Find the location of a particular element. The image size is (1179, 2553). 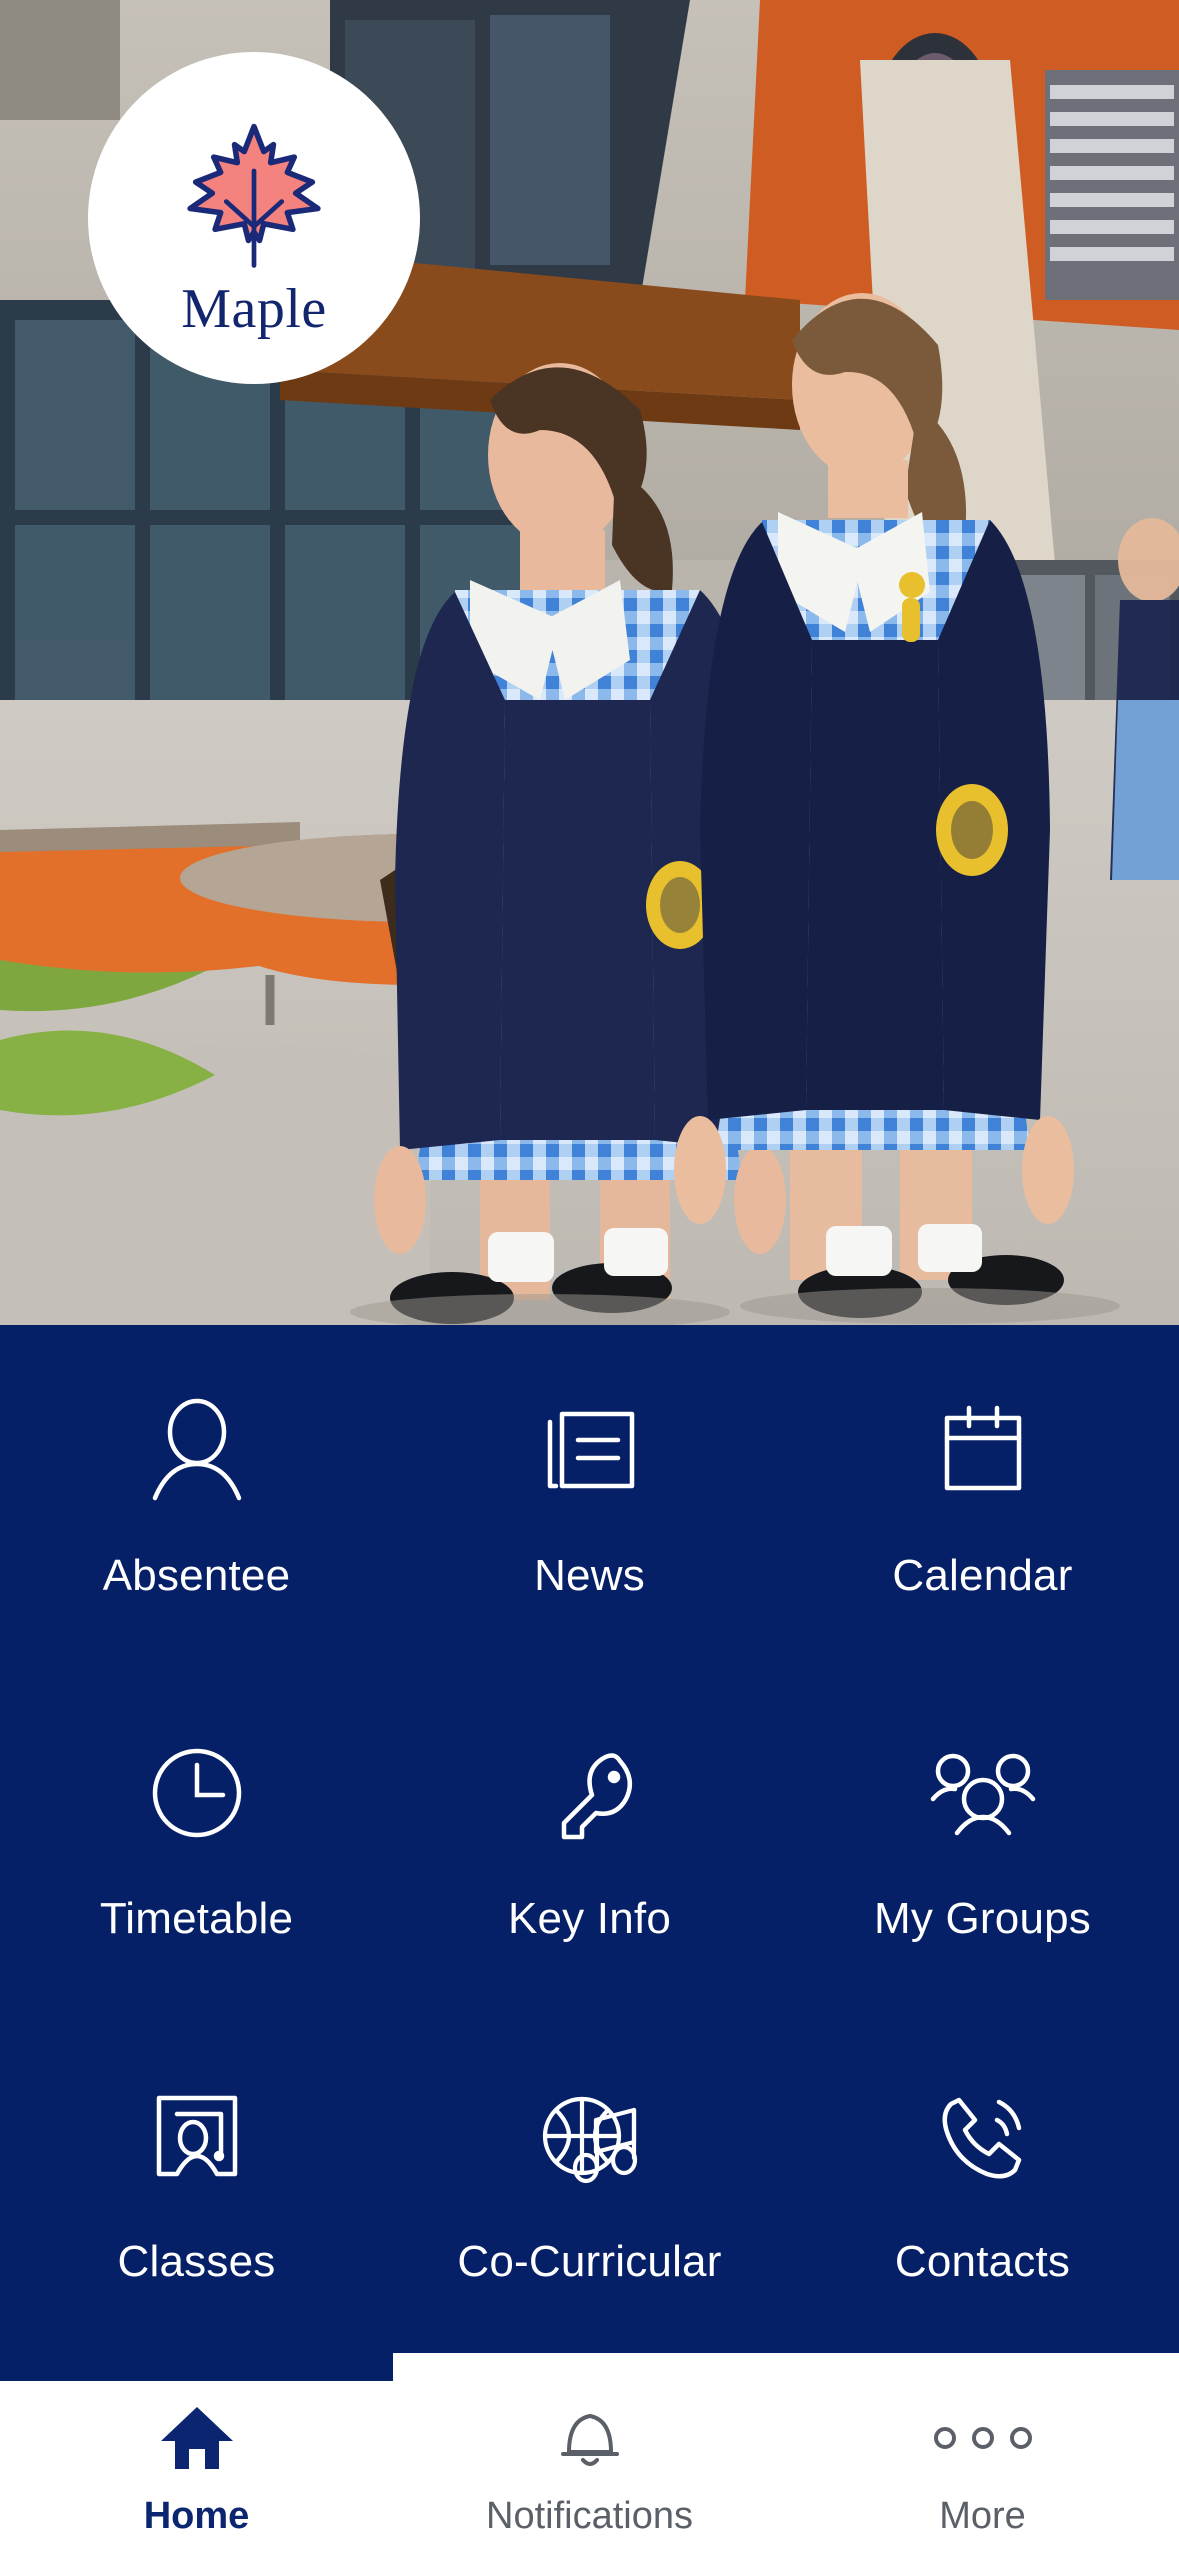

tab-notifications: Notifications is located at coordinates (589, 2453).